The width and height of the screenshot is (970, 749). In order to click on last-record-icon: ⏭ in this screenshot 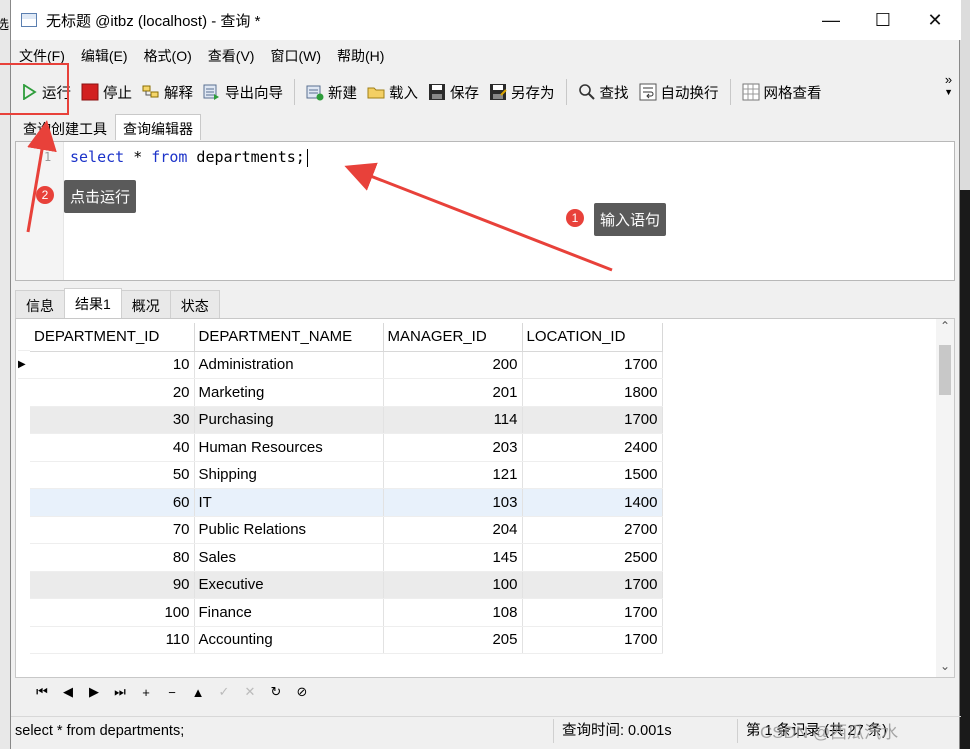, I will do `click(120, 692)`.